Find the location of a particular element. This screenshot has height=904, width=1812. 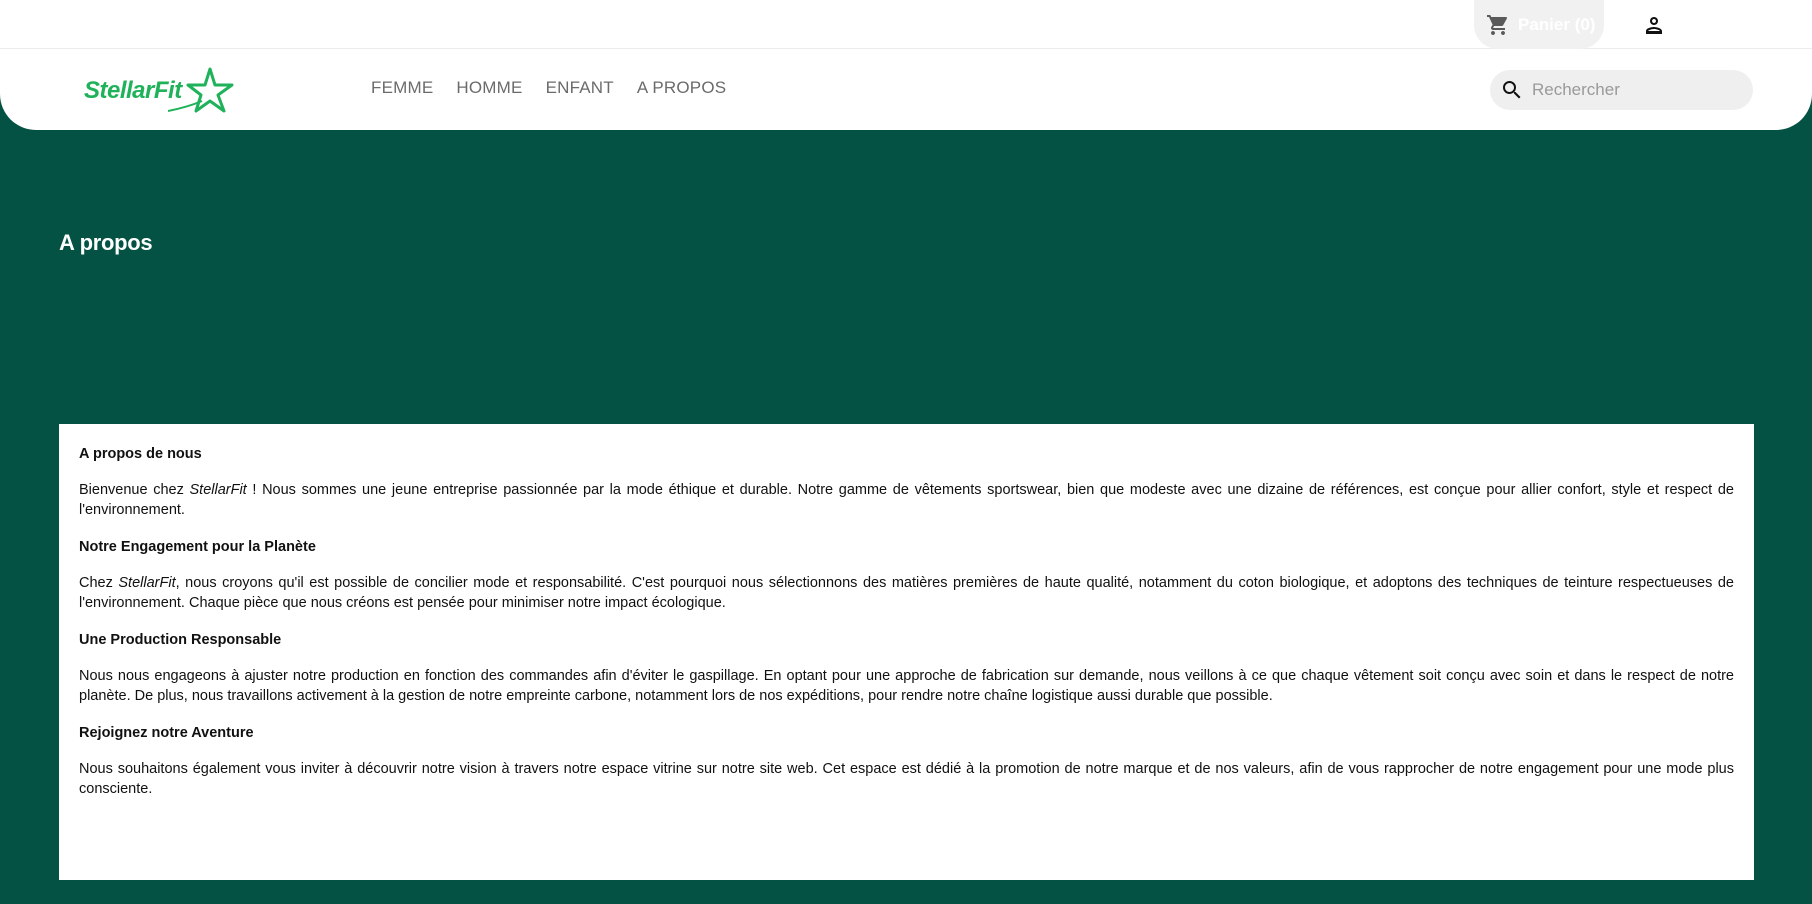

cart-icon is located at coordinates (1497, 24).